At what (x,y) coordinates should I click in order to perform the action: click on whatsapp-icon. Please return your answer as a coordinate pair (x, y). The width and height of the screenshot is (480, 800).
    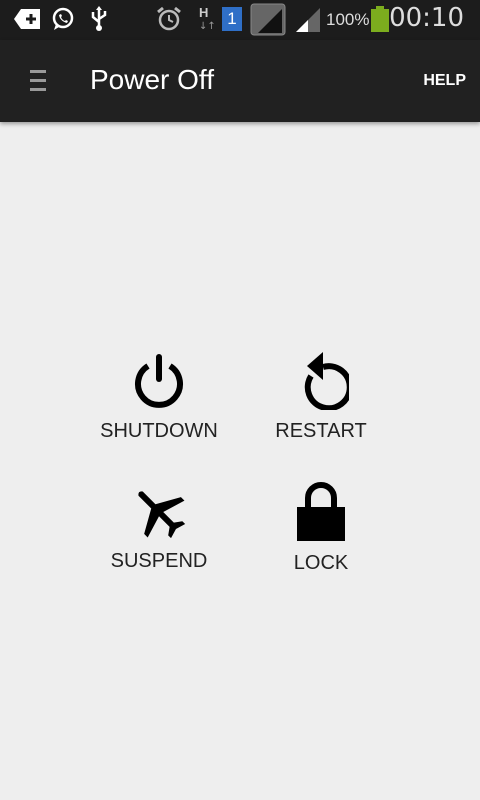
    Looking at the image, I should click on (63, 18).